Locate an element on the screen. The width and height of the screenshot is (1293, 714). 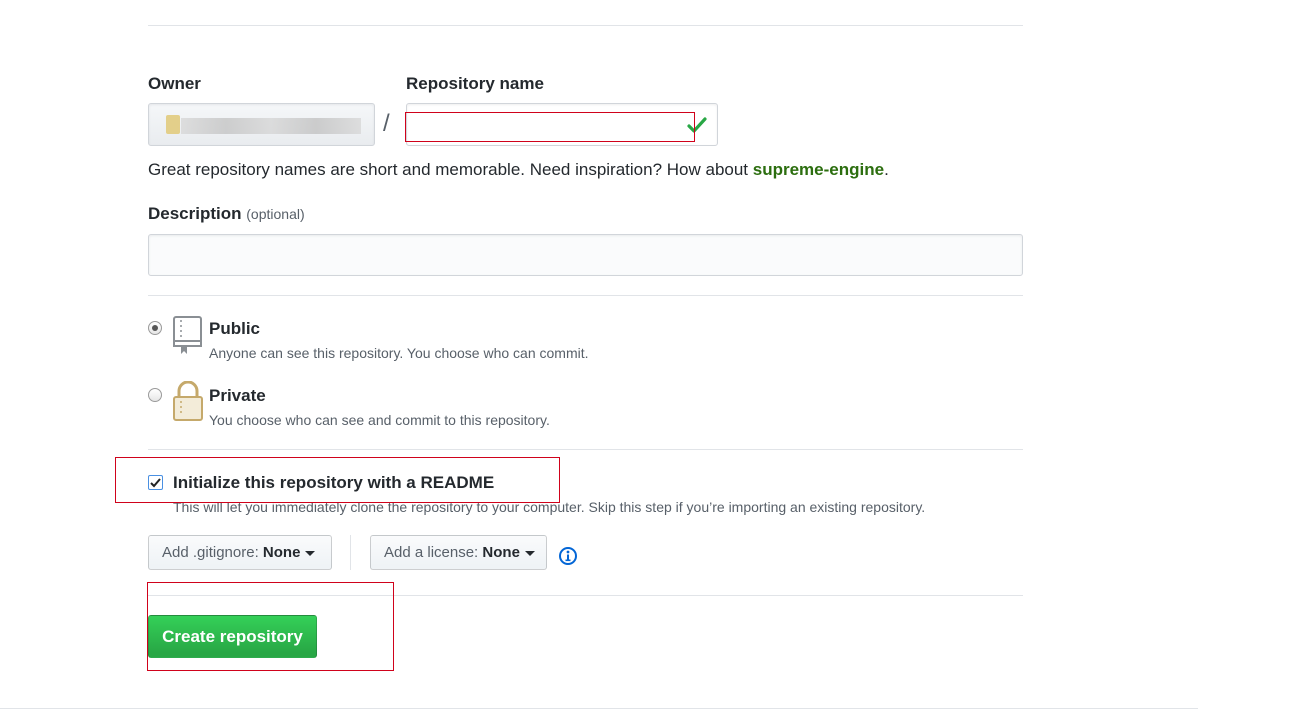
lock-icon is located at coordinates (188, 401).